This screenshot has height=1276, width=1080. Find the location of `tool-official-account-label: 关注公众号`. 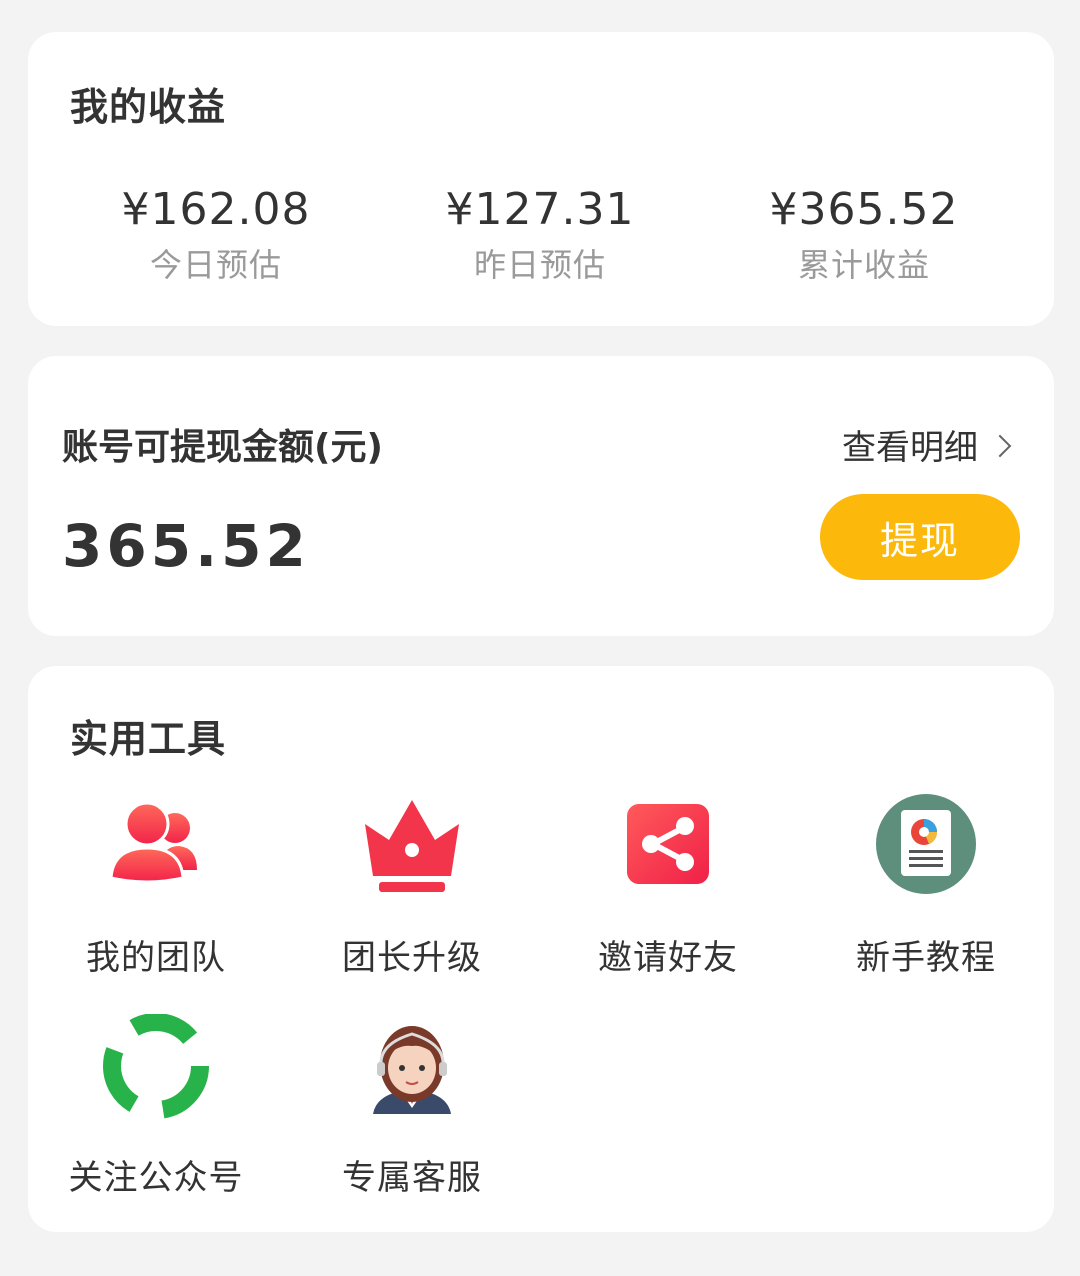

tool-official-account-label: 关注公众号 is located at coordinates (156, 1178).